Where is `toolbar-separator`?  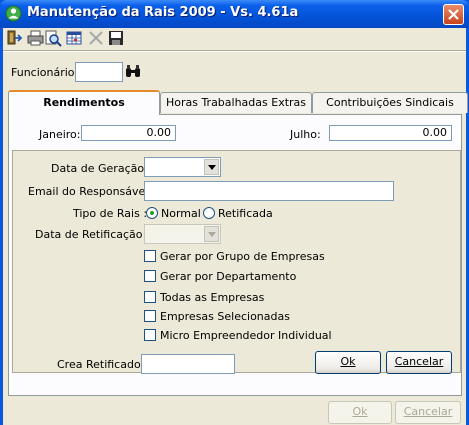 toolbar-separator is located at coordinates (234, 51).